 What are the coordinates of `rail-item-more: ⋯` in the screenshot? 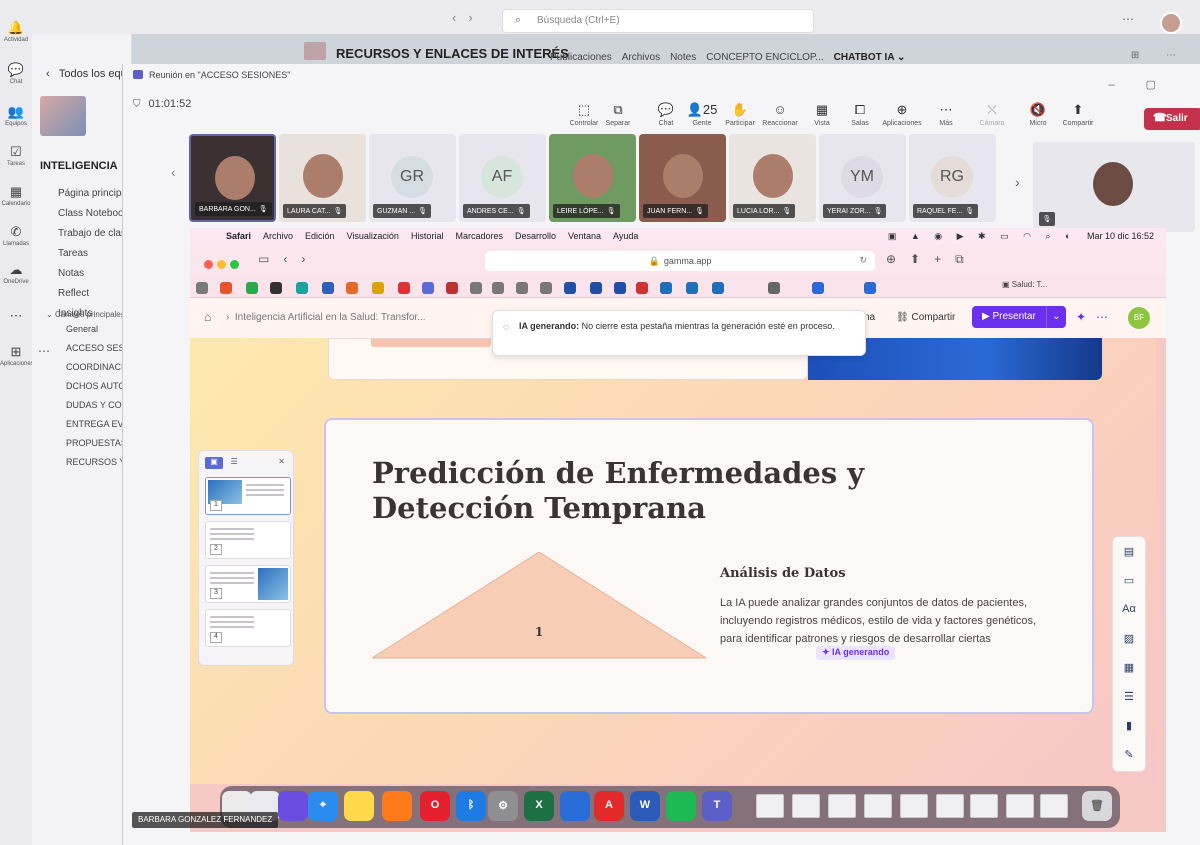 It's located at (16, 316).